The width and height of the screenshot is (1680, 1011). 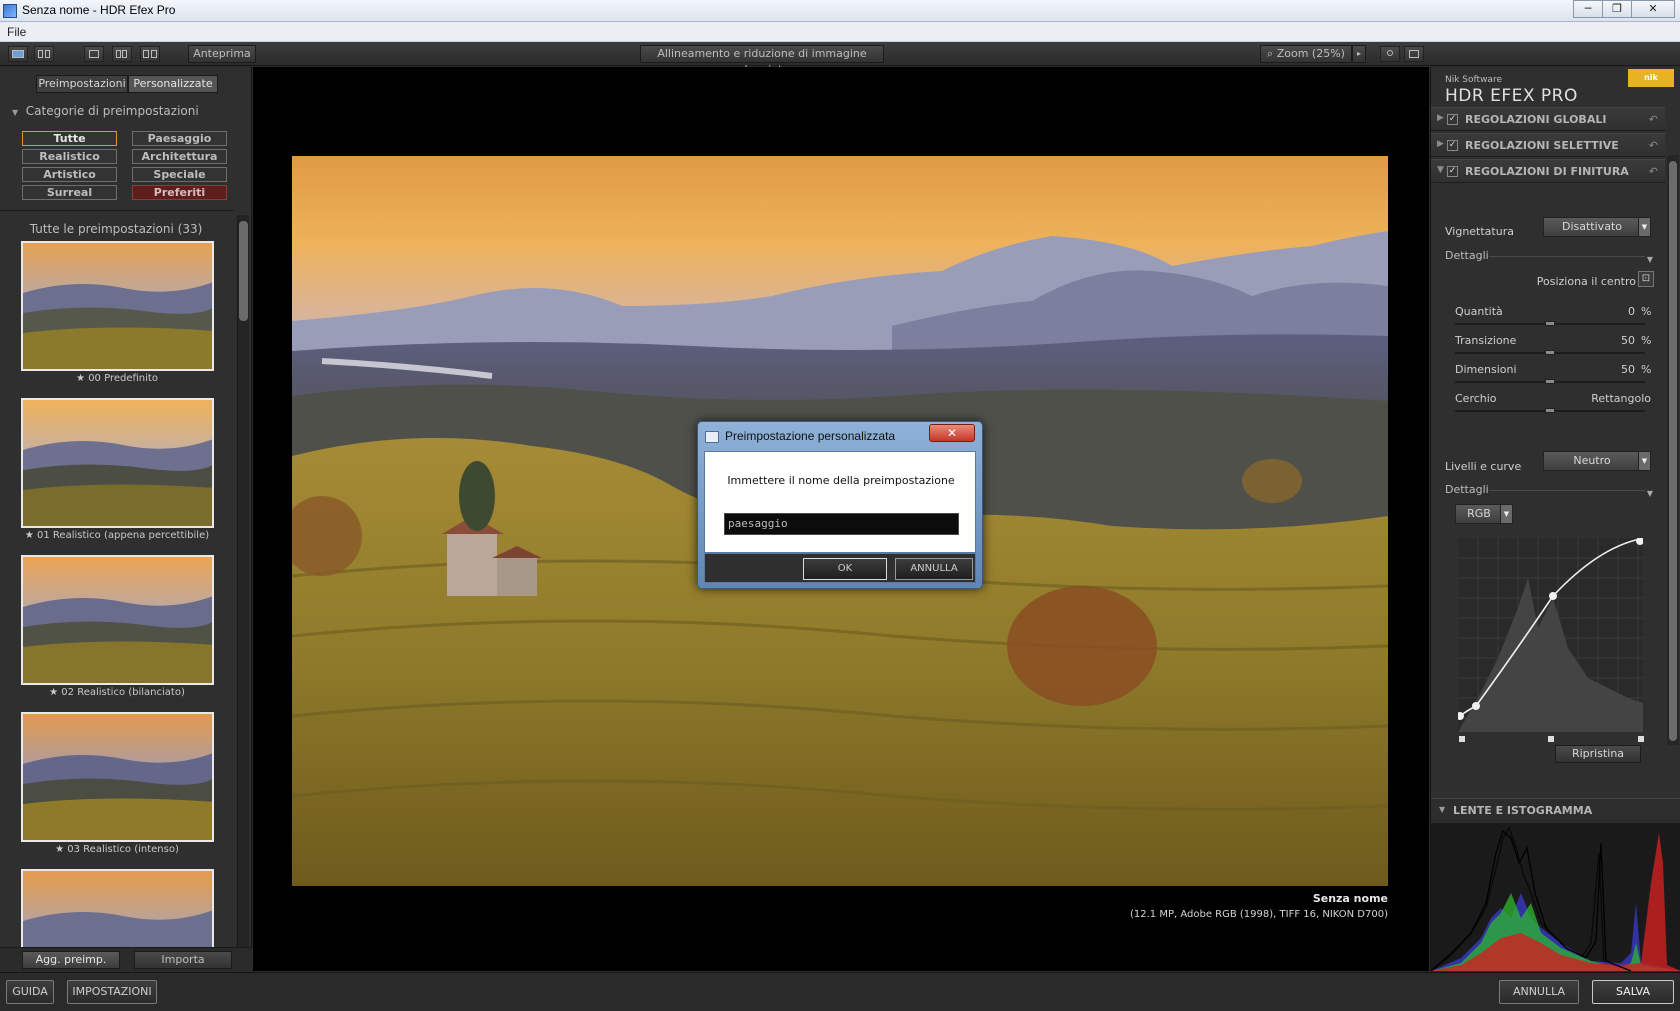 I want to click on category-realistico: Realistico, so click(x=69, y=156).